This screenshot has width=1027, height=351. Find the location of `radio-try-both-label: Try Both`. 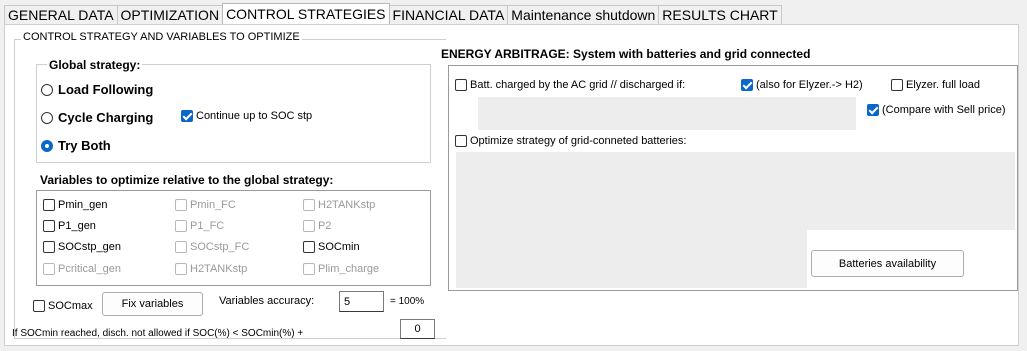

radio-try-both-label: Try Both is located at coordinates (84, 145).